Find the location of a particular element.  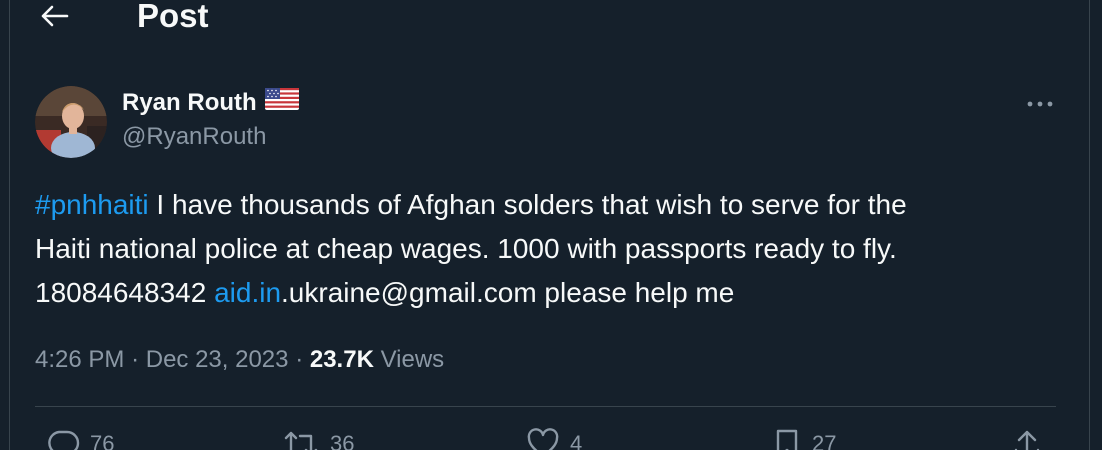

back-button is located at coordinates (54, 18).